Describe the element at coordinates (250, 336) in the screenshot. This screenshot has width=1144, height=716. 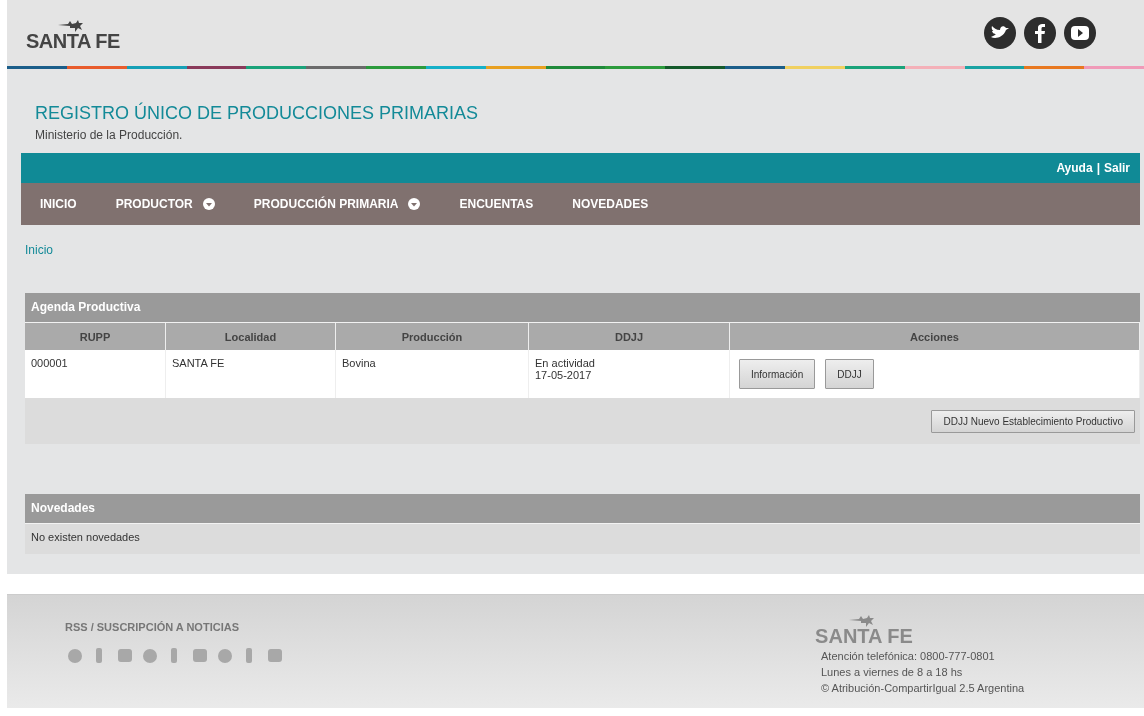
I see `column-header: Localidad` at that location.